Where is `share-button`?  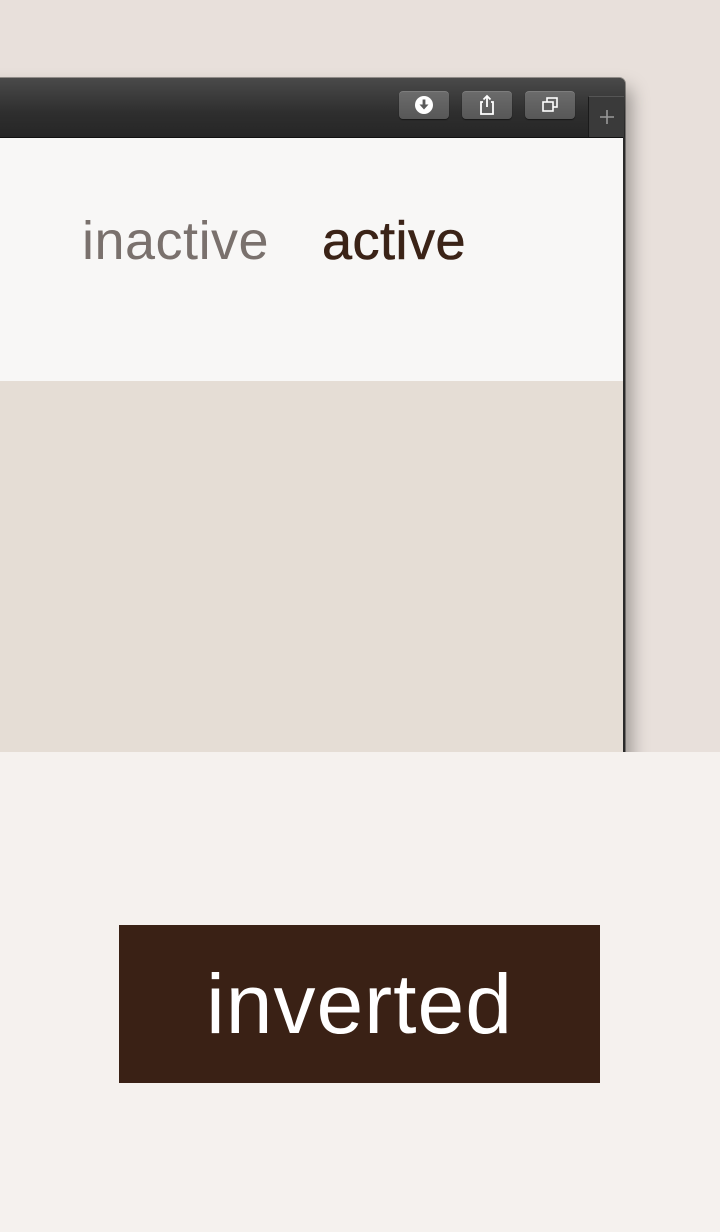
share-button is located at coordinates (487, 105).